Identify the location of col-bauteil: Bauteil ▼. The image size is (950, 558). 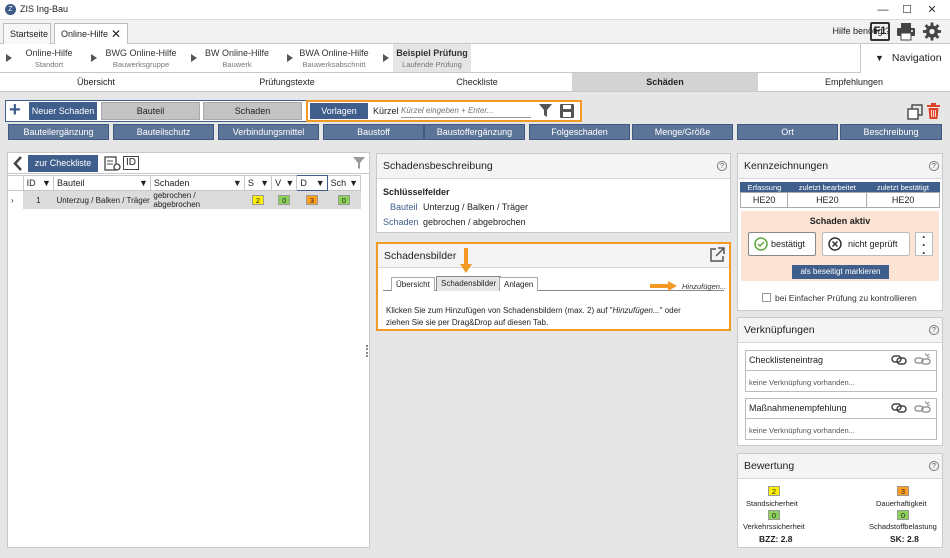
(101, 183).